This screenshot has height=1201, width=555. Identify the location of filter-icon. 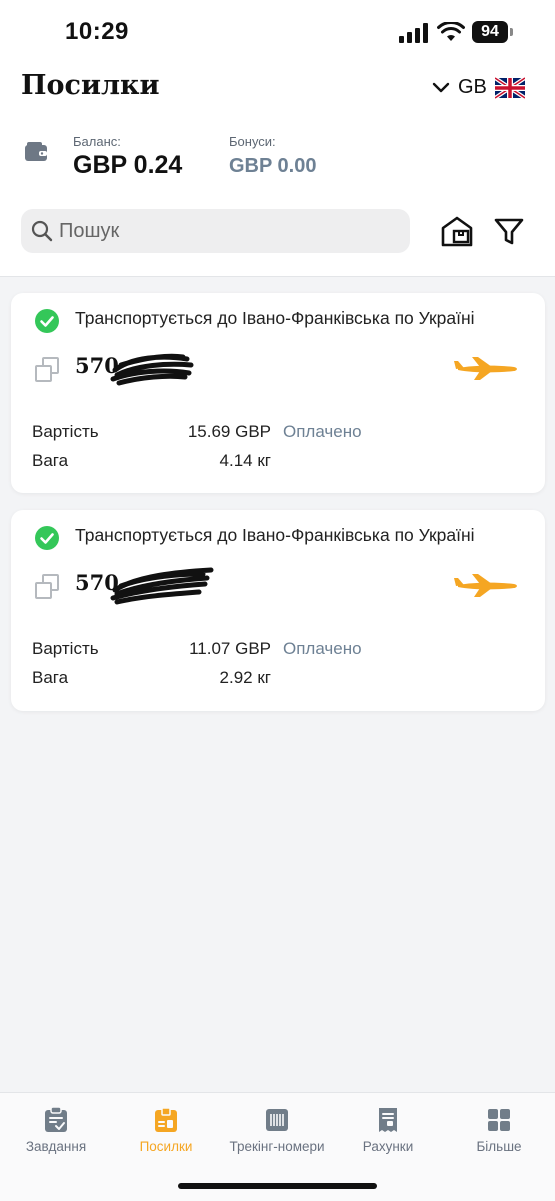
(509, 231).